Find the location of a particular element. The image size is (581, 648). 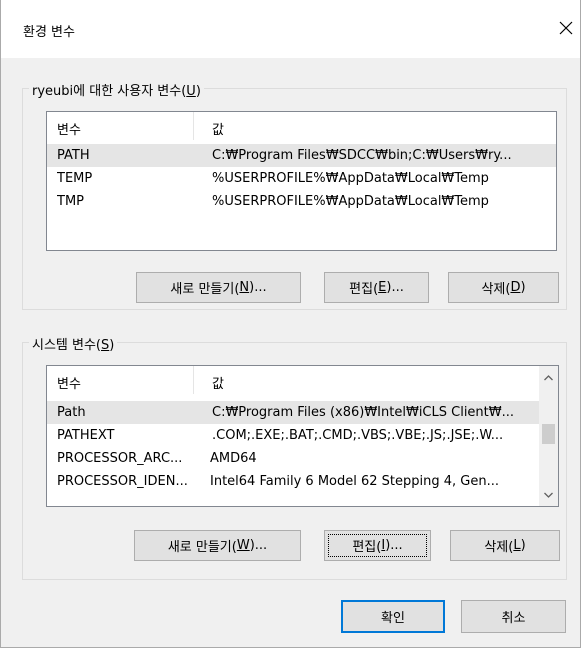

variable-name: PATHEXT is located at coordinates (86, 435).